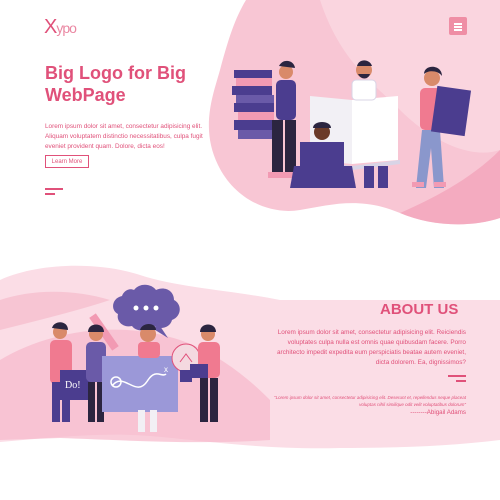 The width and height of the screenshot is (500, 500). I want to click on testimonial-author: --------Abigail Adams, so click(438, 412).